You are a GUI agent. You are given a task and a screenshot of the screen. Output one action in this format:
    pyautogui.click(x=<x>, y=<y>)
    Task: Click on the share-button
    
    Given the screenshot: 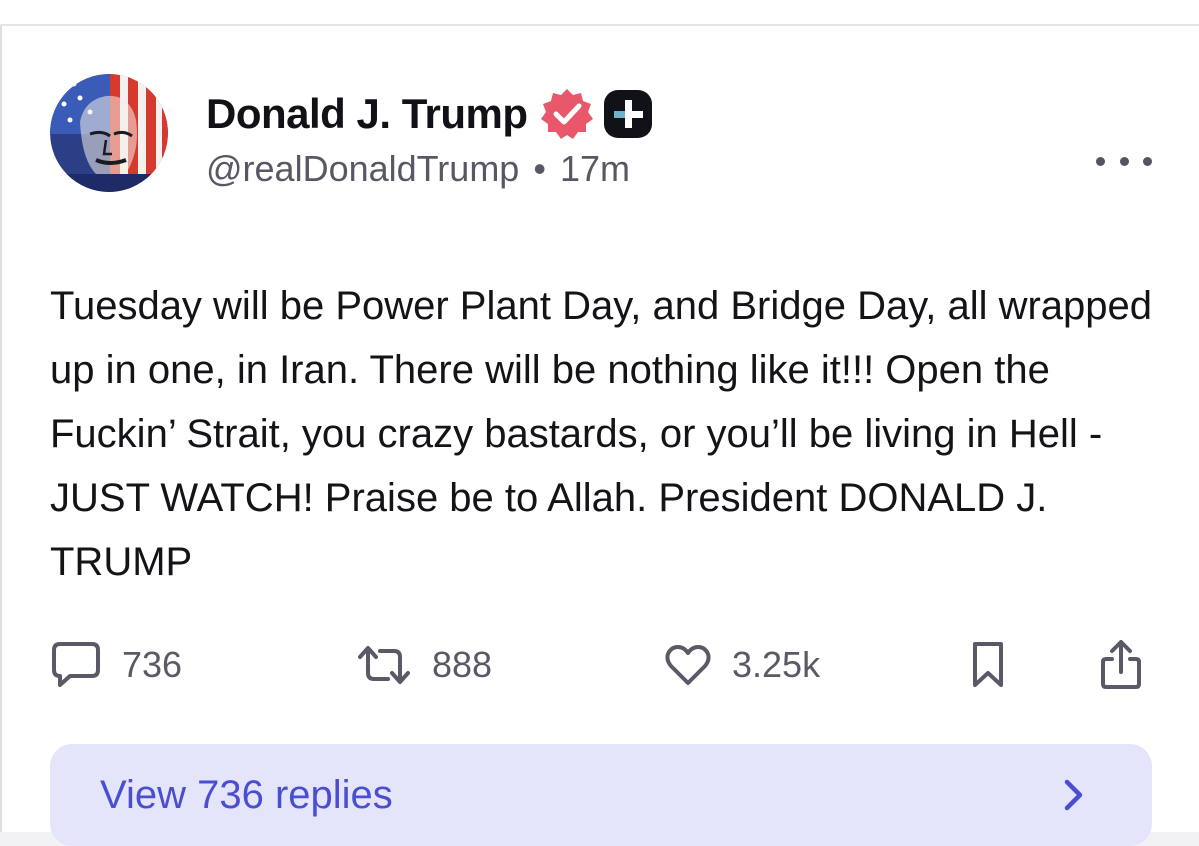 What is the action you would take?
    pyautogui.click(x=1121, y=665)
    